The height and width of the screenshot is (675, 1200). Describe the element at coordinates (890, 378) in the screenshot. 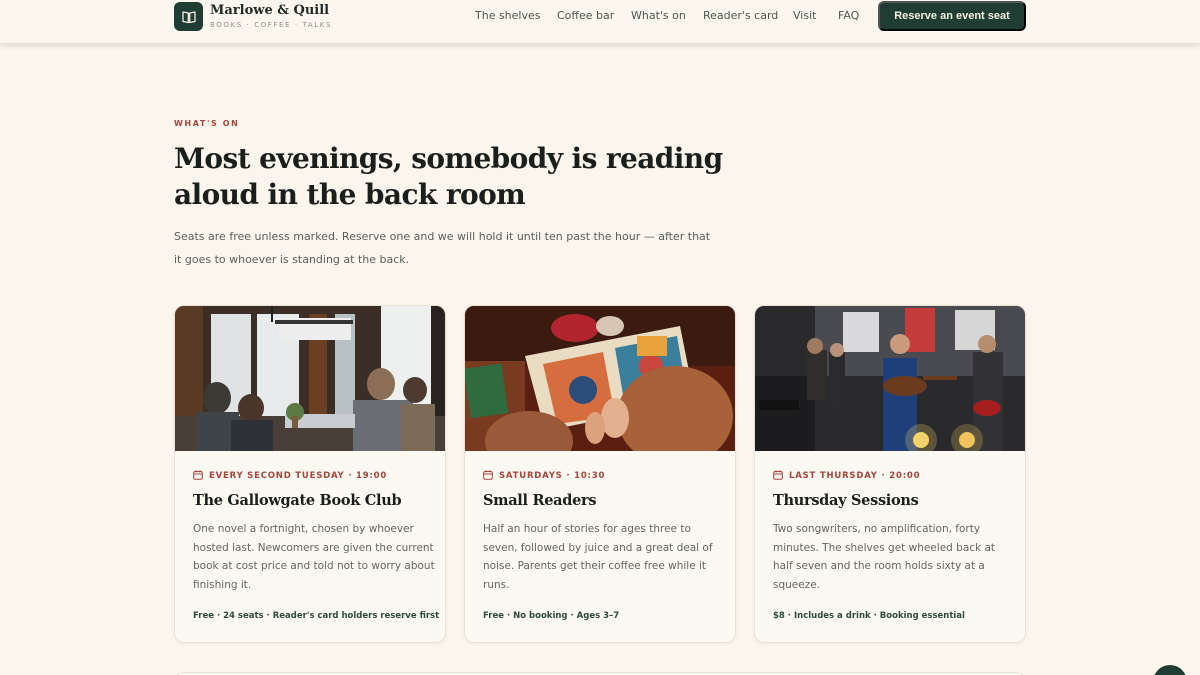

I see `event-photo-thursday-sessions` at that location.